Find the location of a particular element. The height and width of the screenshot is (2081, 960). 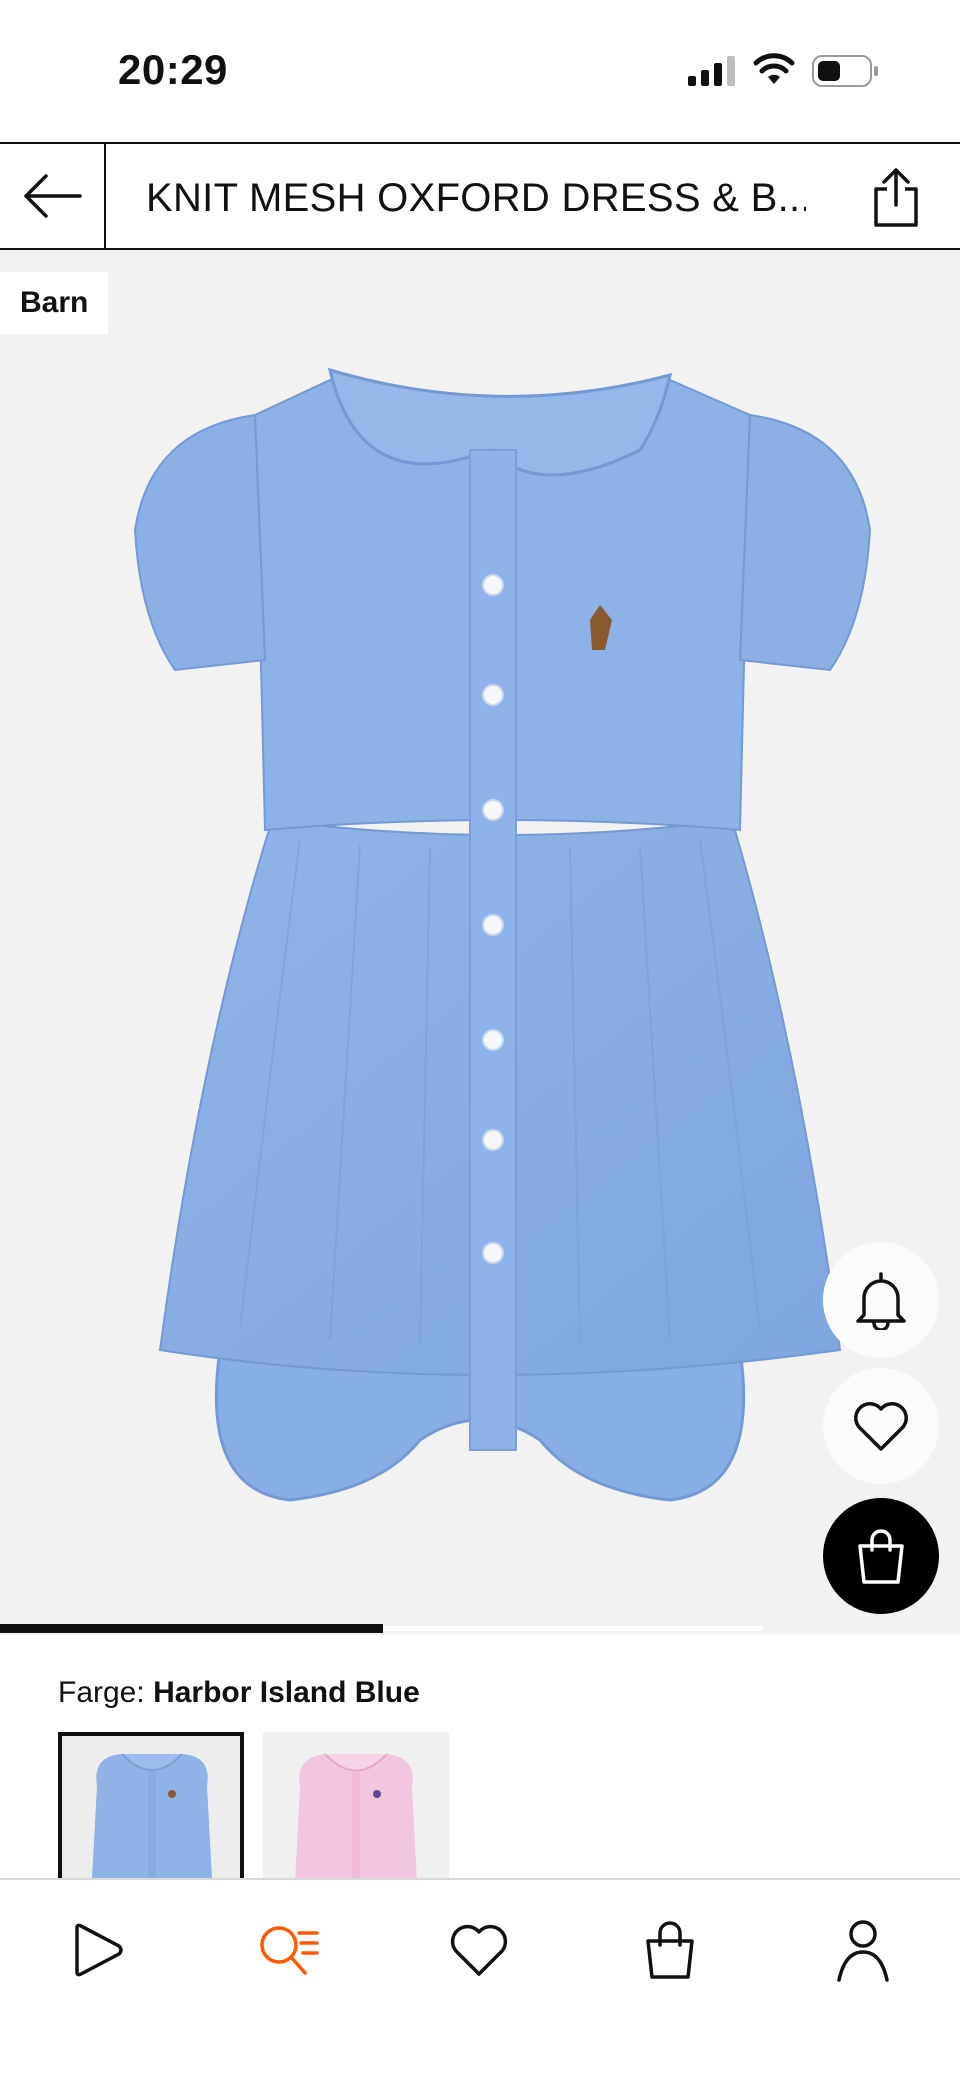

bottom-navigation is located at coordinates (480, 1979).